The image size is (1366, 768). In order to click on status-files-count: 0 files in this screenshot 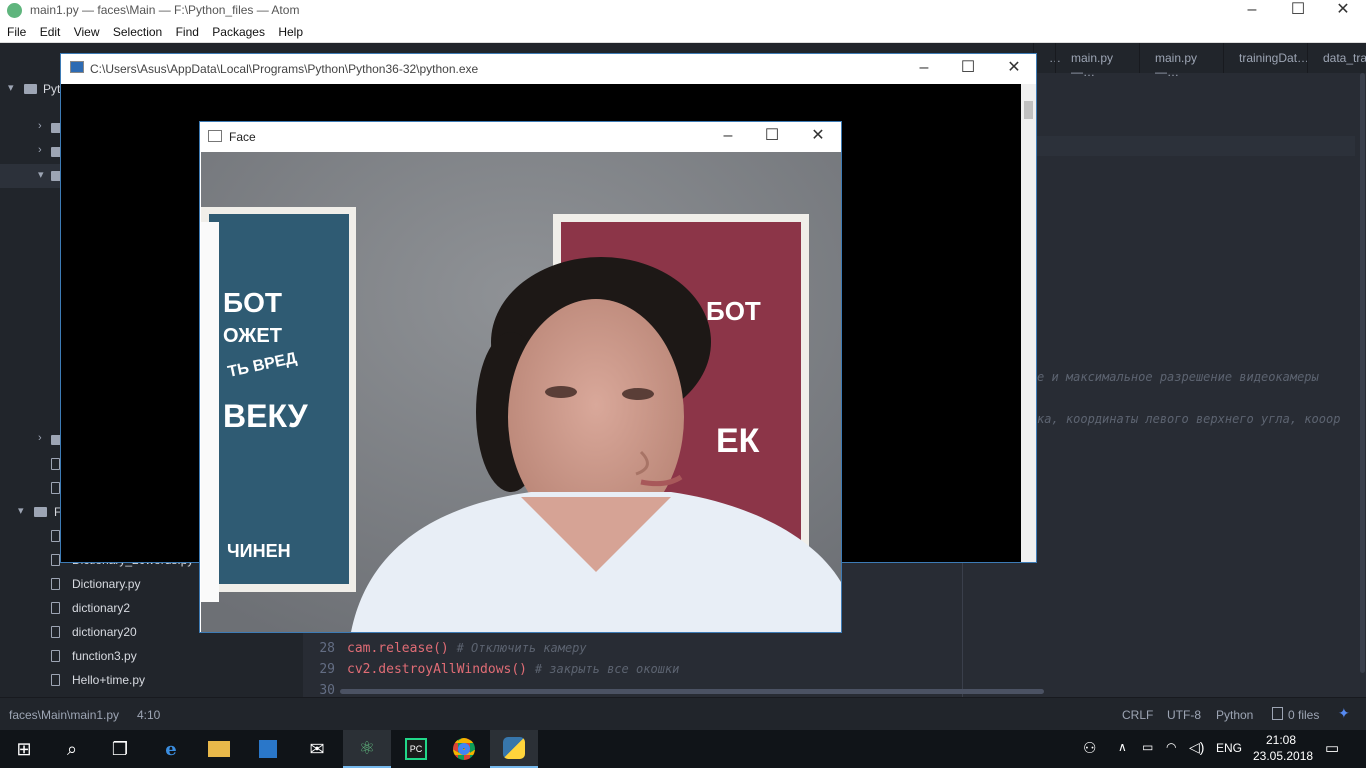, I will do `click(1303, 715)`.